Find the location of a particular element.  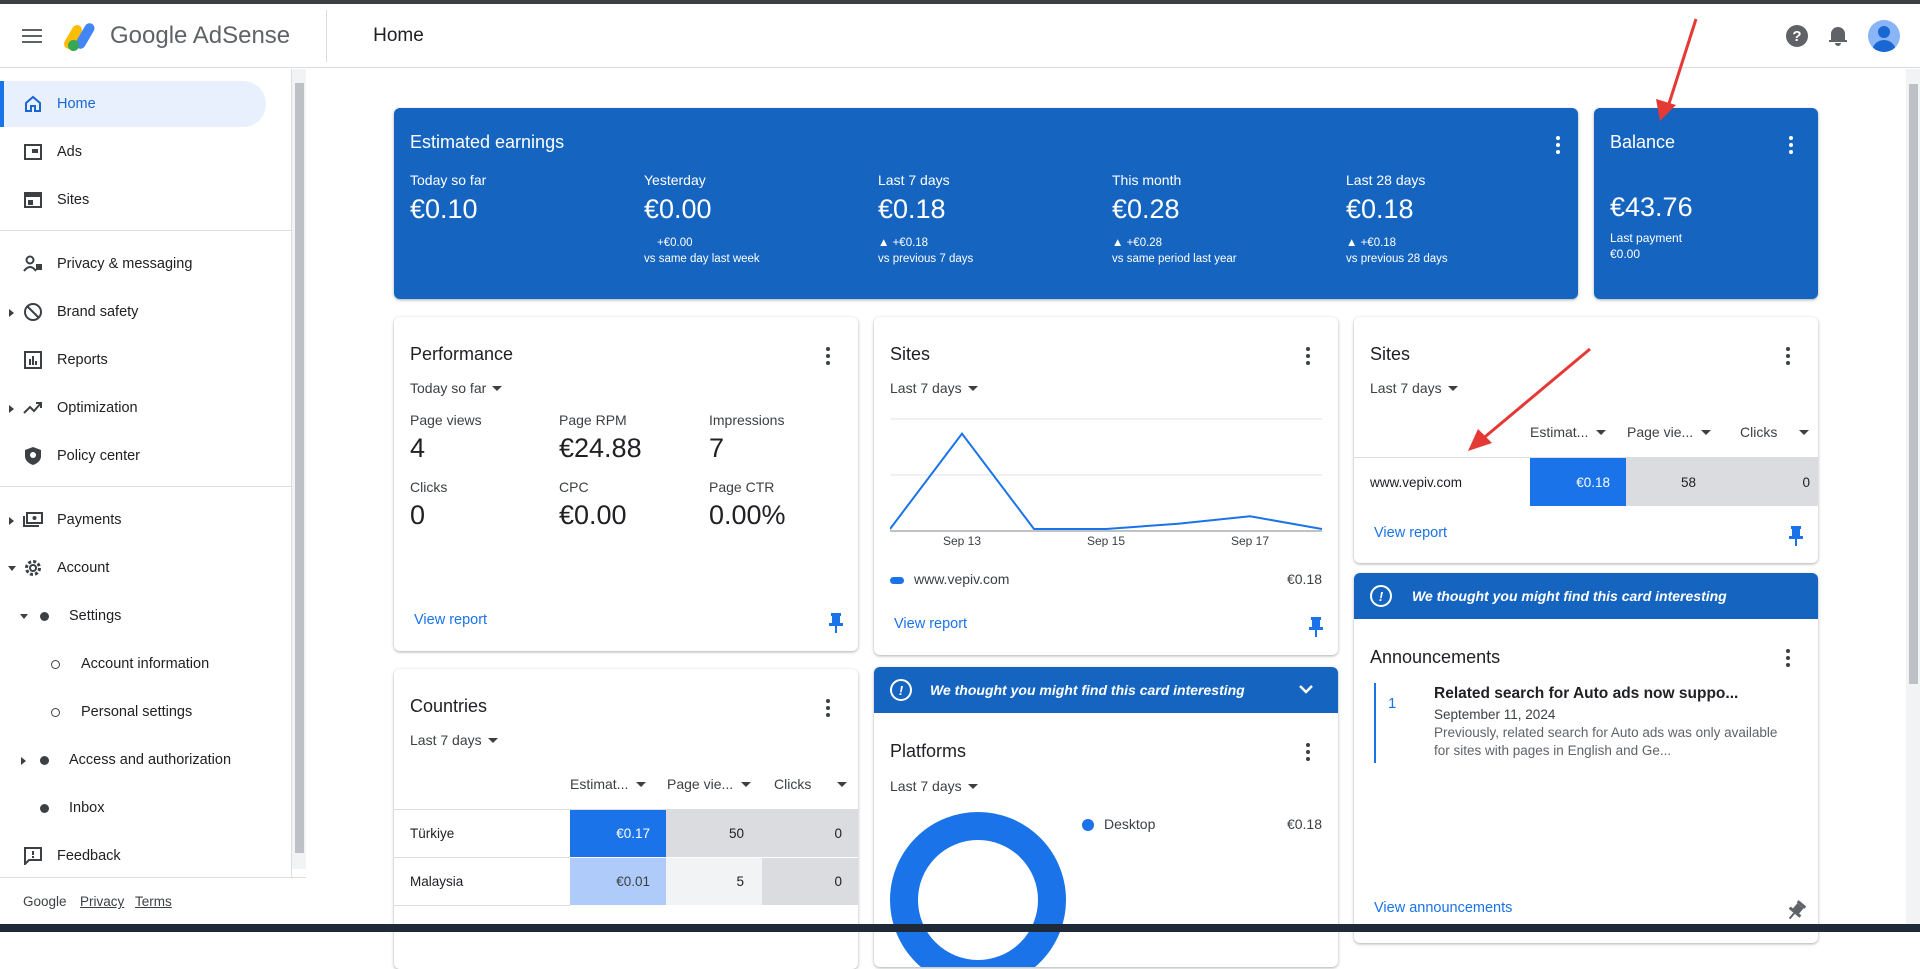

country-cell: Malaysia is located at coordinates (436, 881).